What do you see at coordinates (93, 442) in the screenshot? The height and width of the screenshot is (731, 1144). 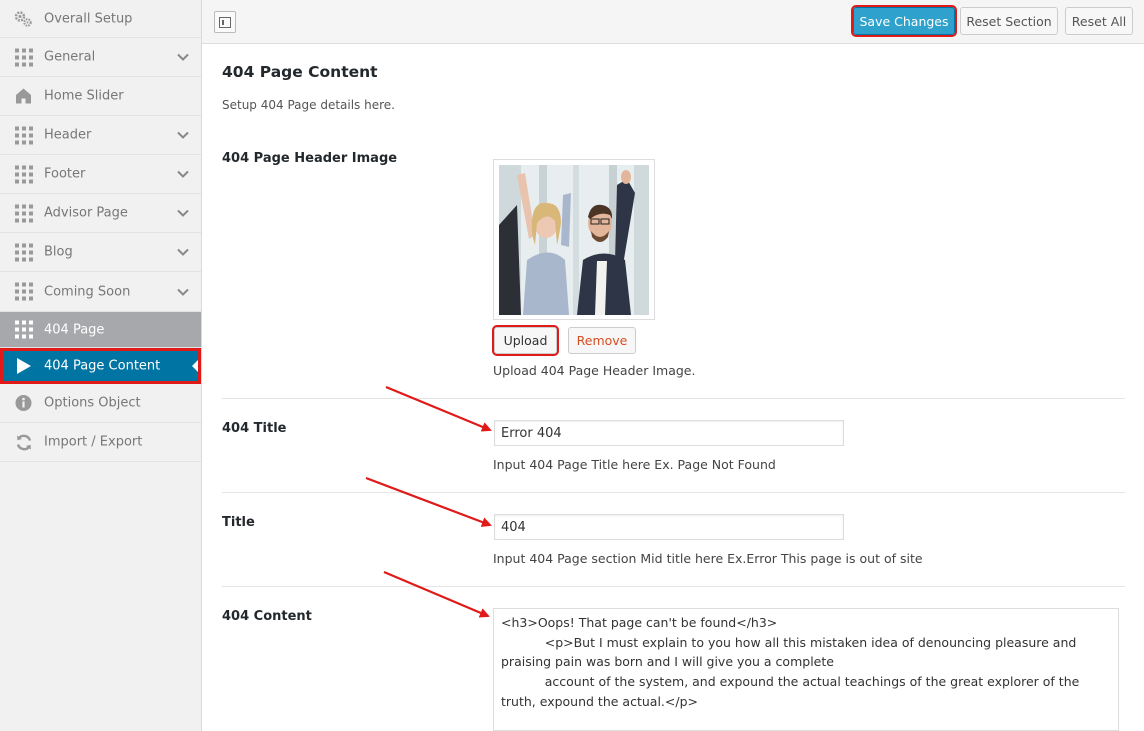 I see `sidebar-item-label: Import / Export` at bounding box center [93, 442].